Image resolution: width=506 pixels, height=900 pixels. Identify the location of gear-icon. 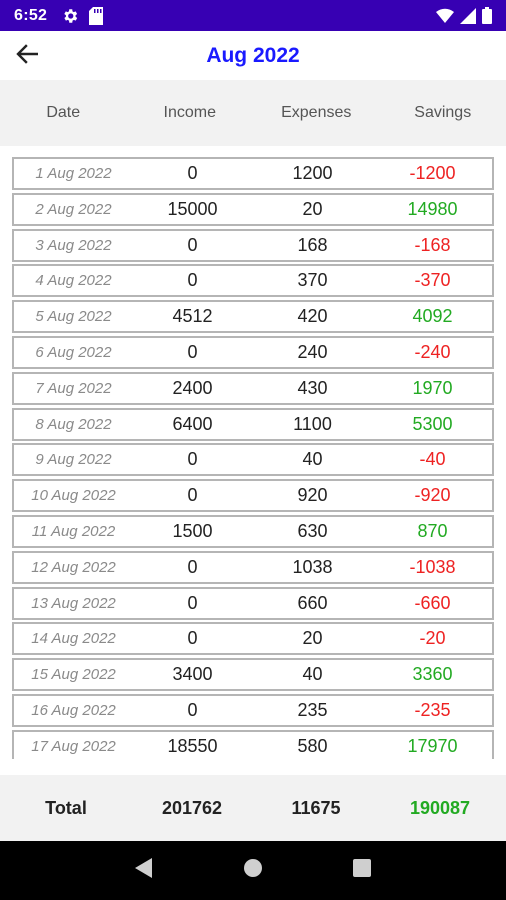
(70, 16).